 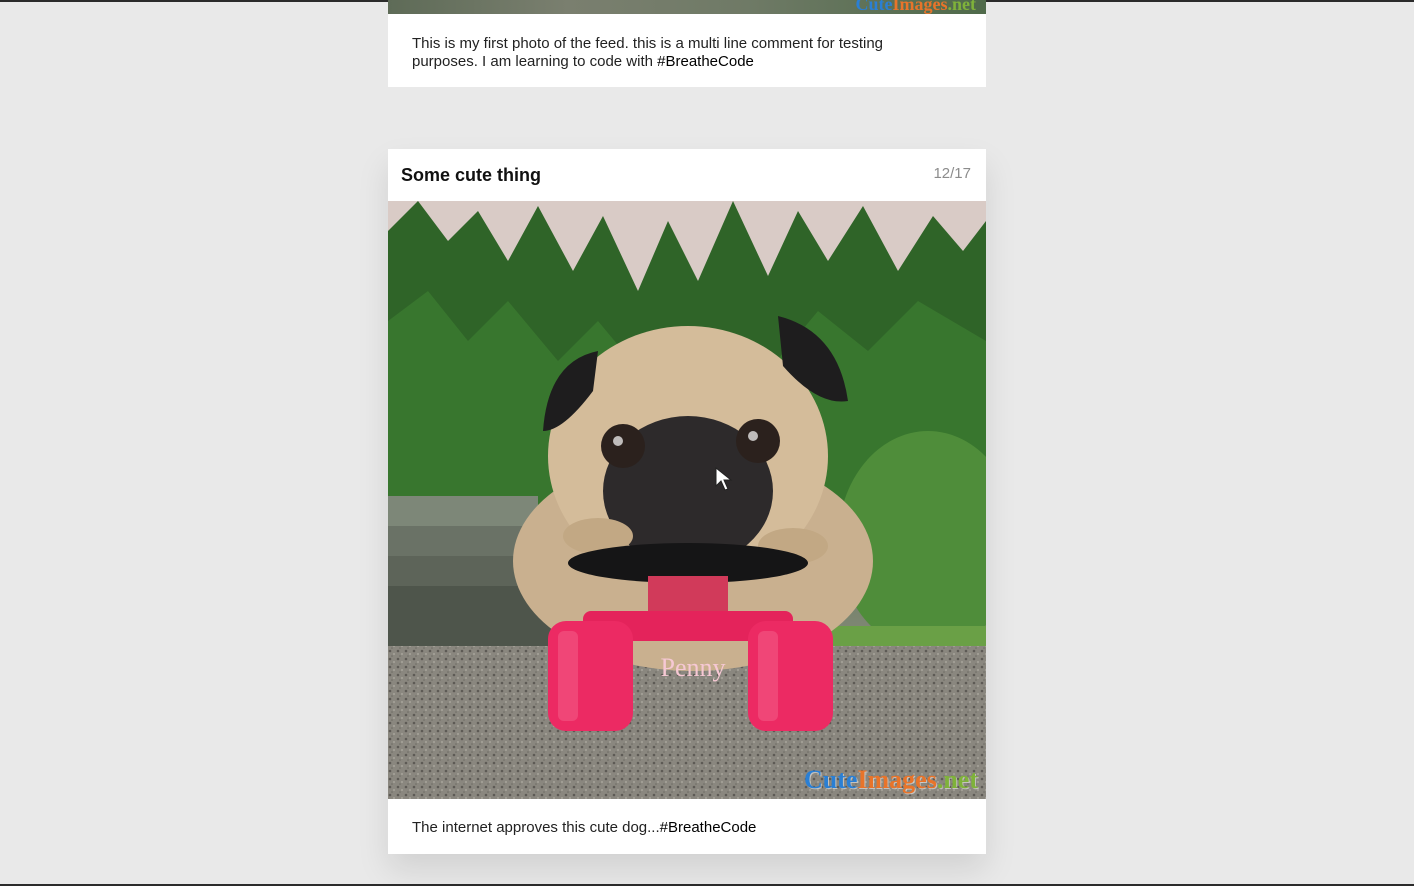 What do you see at coordinates (693, 667) in the screenshot?
I see `skateboard-brand-label: Penny` at bounding box center [693, 667].